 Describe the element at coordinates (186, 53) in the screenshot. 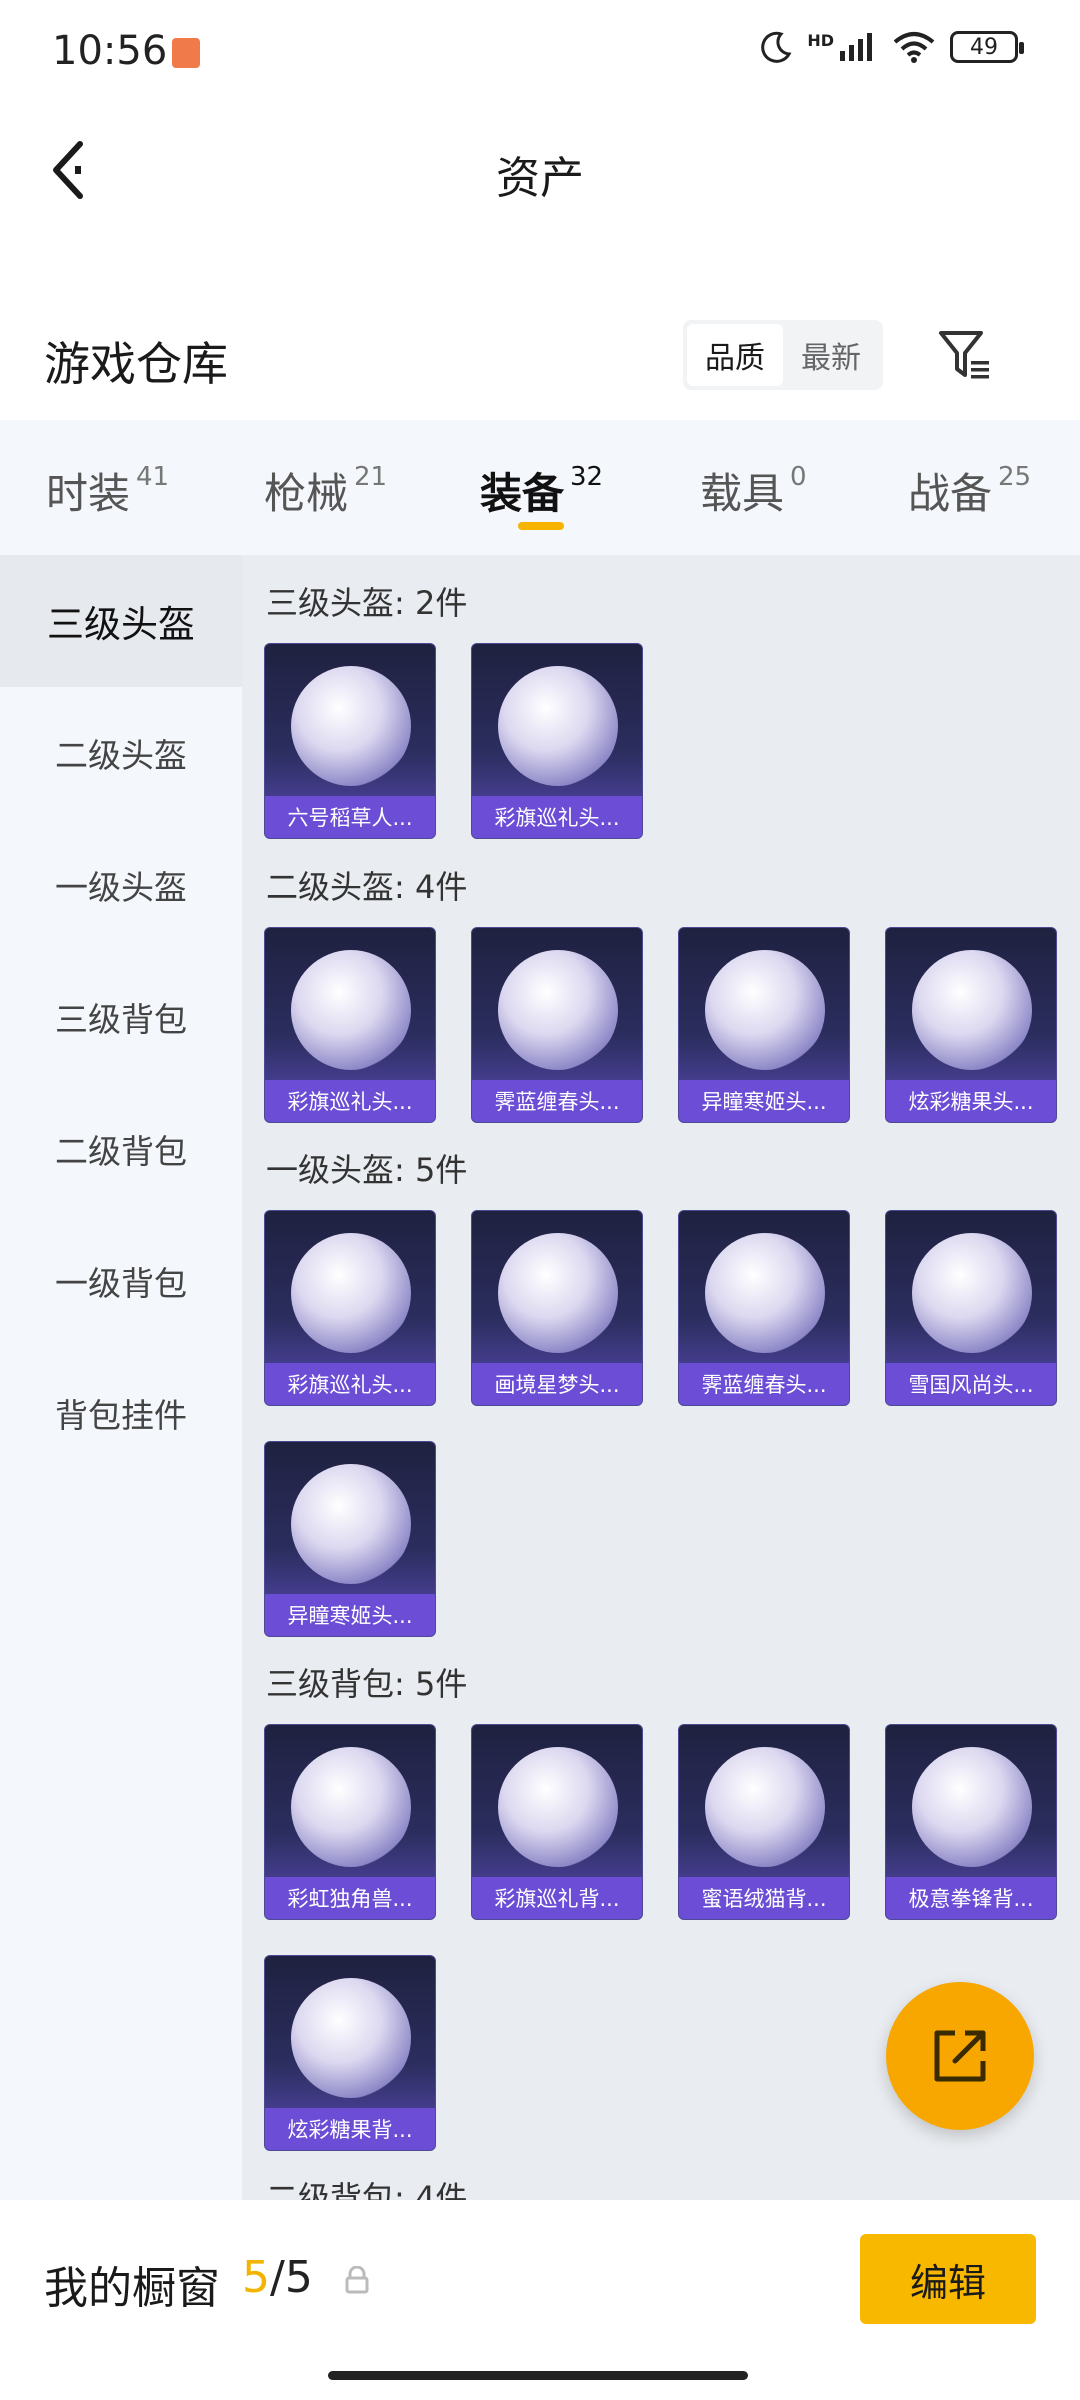

I see `notification-icon` at that location.